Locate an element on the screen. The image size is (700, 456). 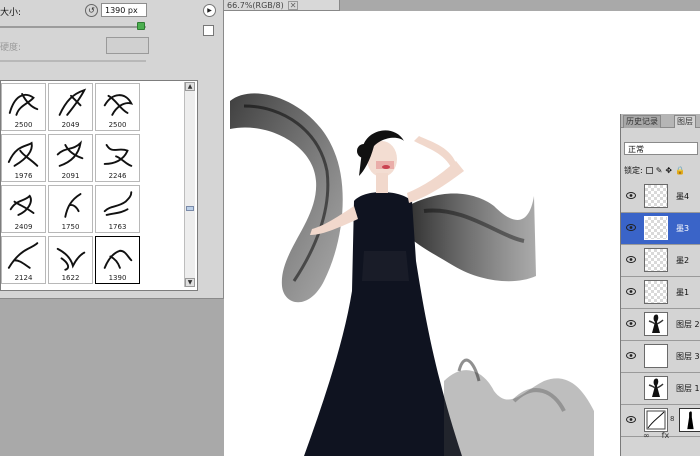
brush-preset: 1976 is located at coordinates (23, 158).